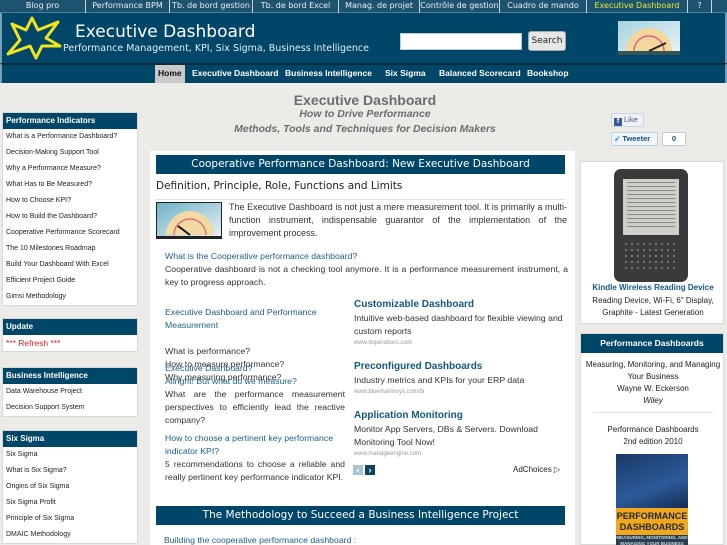  I want to click on kindle-title: Kindle Wireless Reading Device, so click(653, 287).